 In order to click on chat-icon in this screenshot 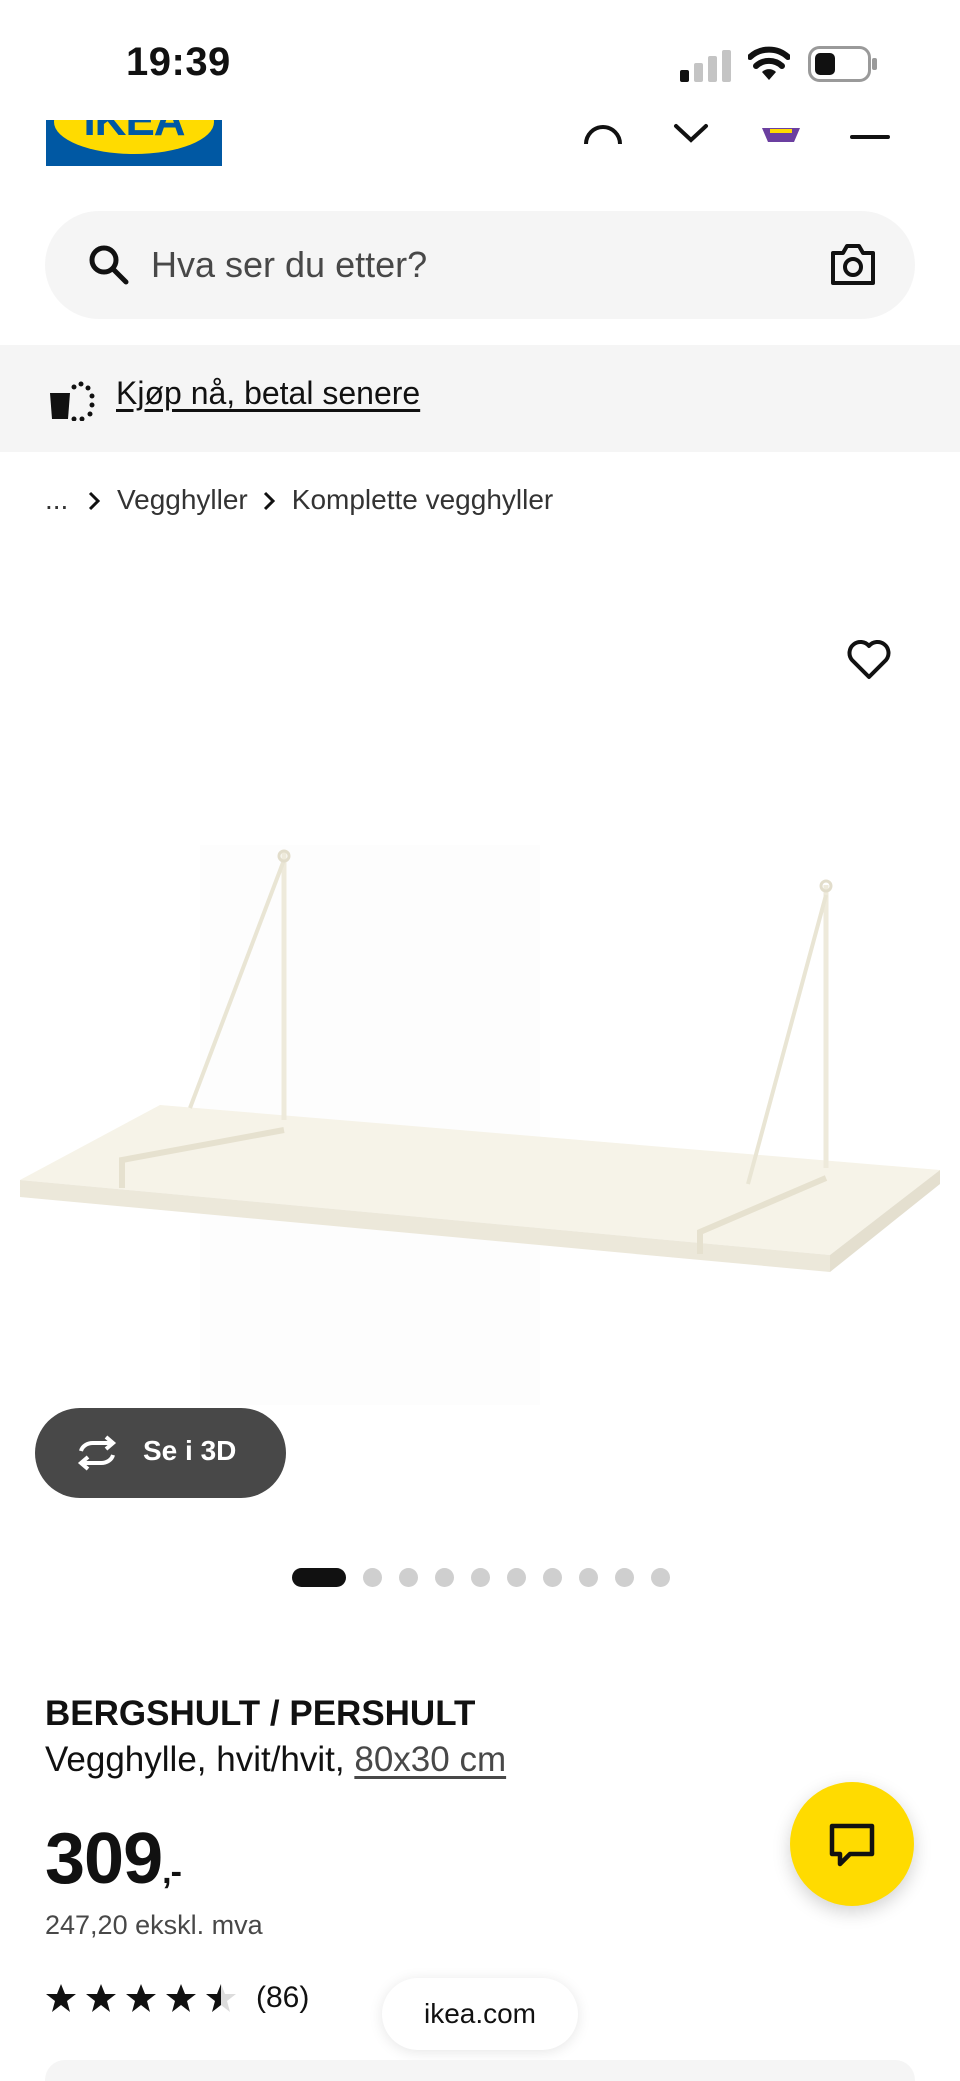, I will do `click(852, 1845)`.